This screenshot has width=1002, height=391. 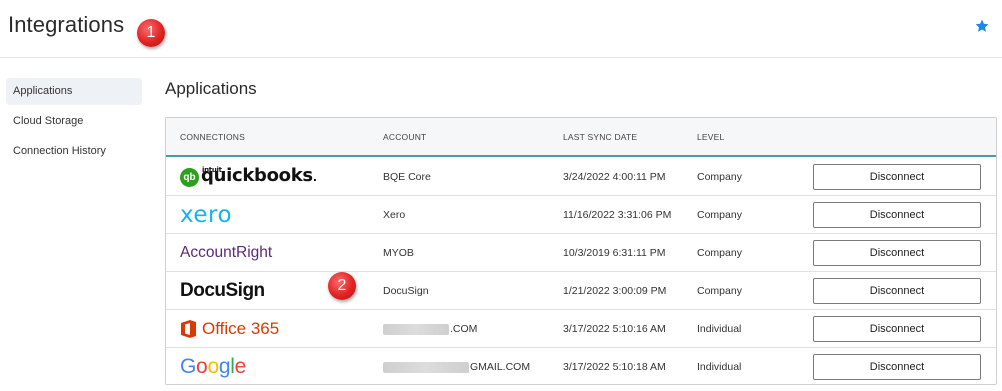 I want to click on last-sync-cell: 3/24/2022 4:00:11 PM, so click(x=614, y=177).